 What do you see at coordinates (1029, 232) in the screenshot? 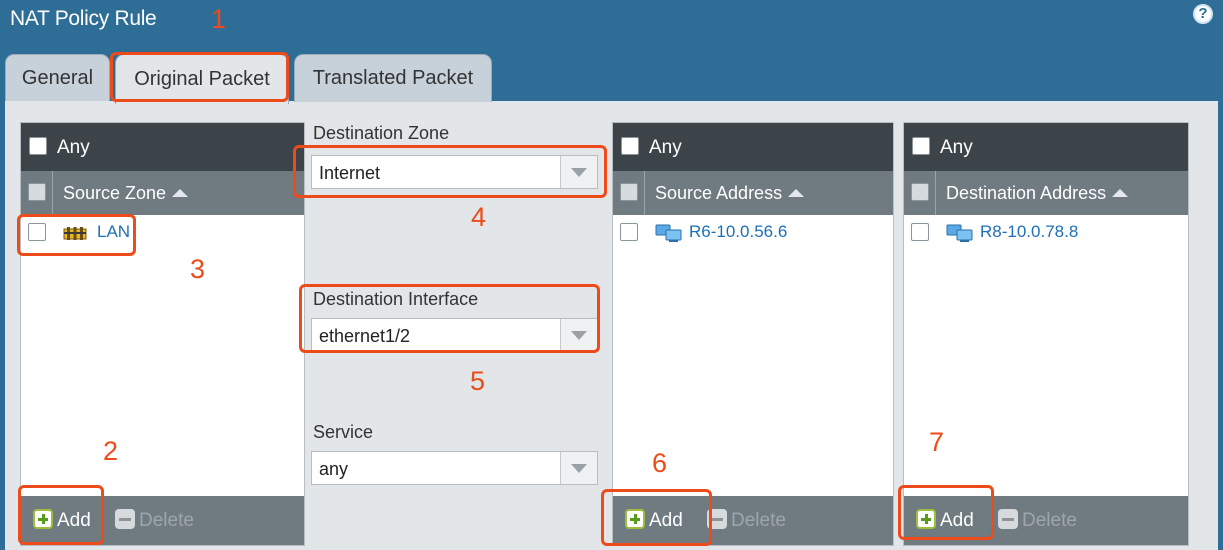
I see `address-link: R8-10.0.78.8` at bounding box center [1029, 232].